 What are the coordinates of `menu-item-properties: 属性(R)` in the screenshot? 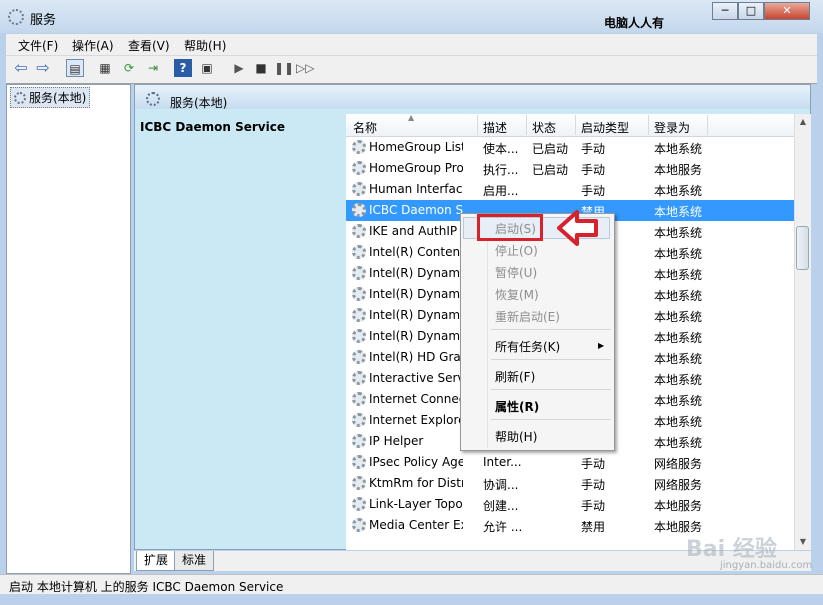 It's located at (517, 406).